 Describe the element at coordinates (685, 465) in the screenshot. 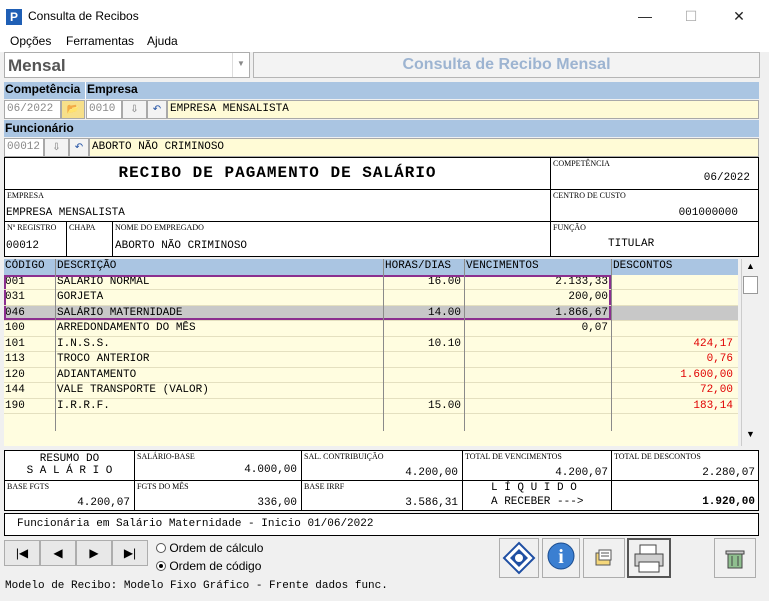

I see `total-desc-box: TOTAL DE DESCONTOS 2.280,07` at that location.